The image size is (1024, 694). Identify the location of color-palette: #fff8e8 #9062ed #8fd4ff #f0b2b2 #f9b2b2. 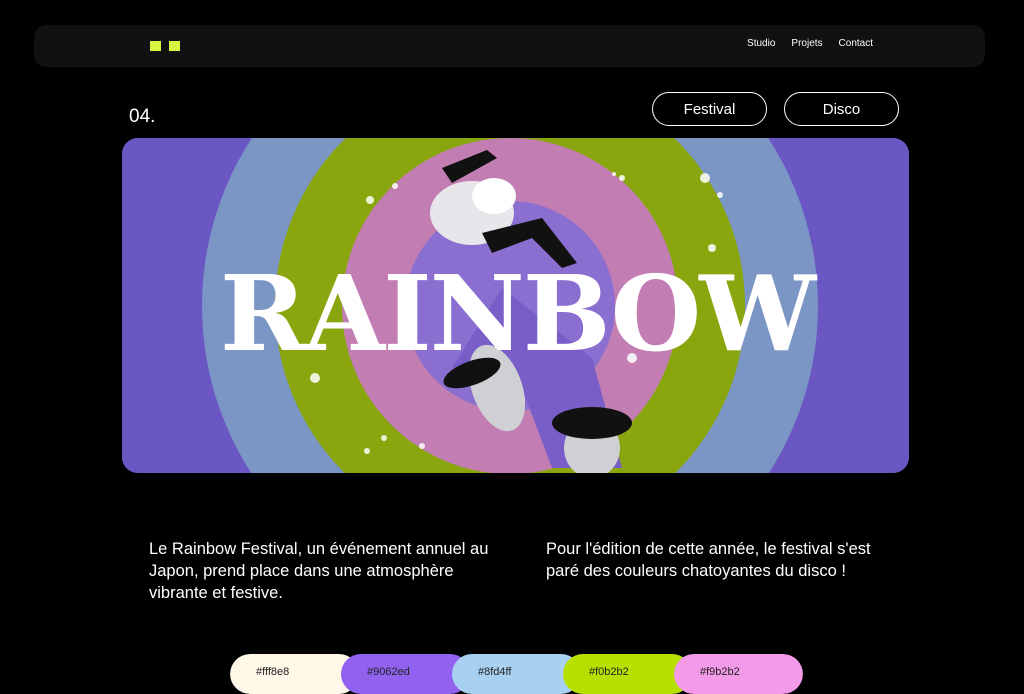
(516, 674).